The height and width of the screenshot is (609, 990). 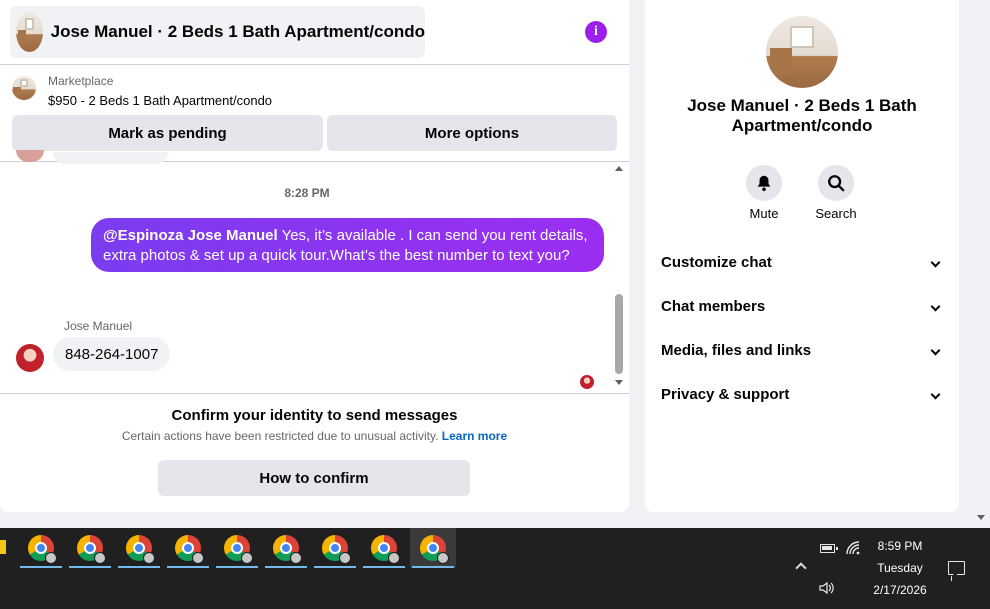 What do you see at coordinates (802, 52) in the screenshot?
I see `listing-photo` at bounding box center [802, 52].